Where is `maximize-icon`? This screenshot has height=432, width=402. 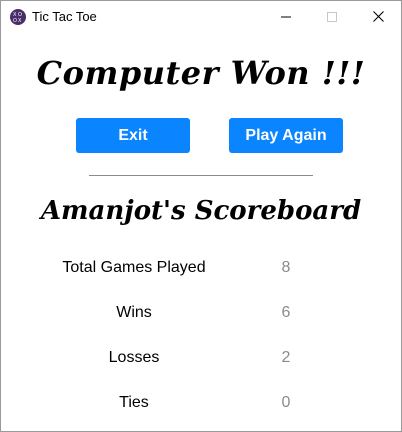 maximize-icon is located at coordinates (332, 16).